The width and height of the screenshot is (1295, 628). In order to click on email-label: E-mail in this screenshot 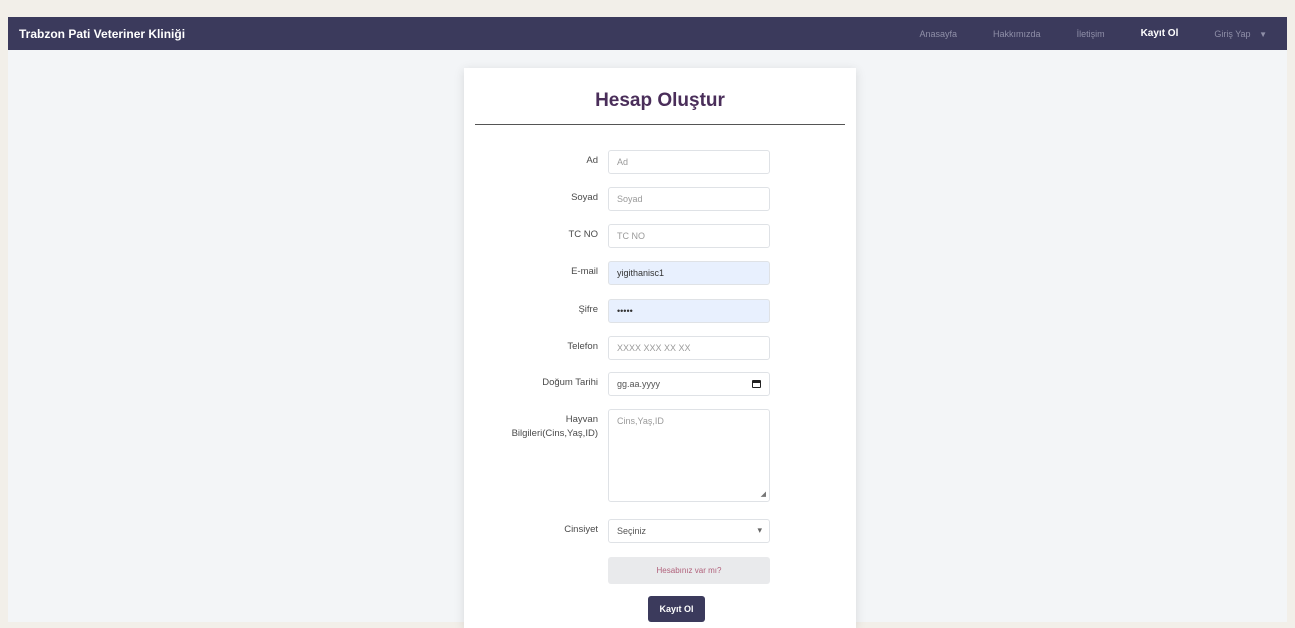, I will do `click(584, 271)`.